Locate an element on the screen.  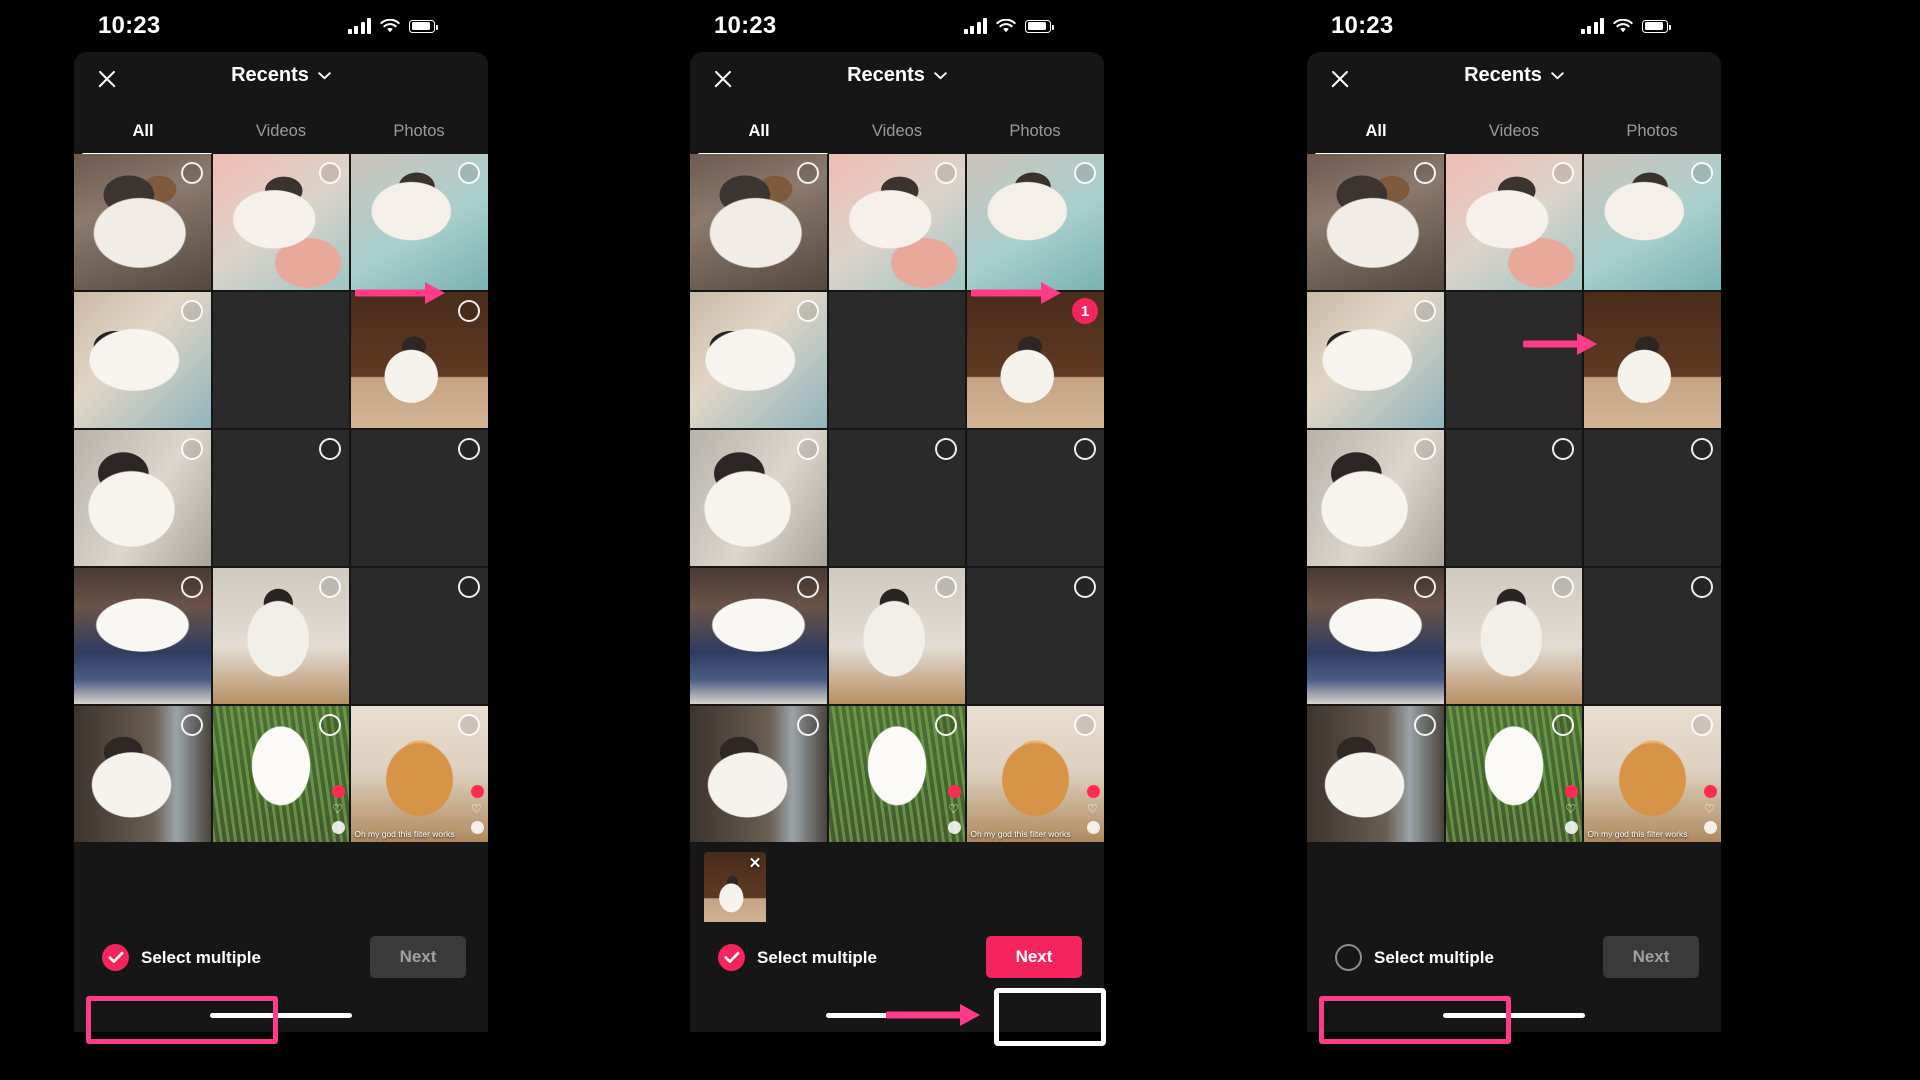
status-icons is located at coordinates (1638, 26).